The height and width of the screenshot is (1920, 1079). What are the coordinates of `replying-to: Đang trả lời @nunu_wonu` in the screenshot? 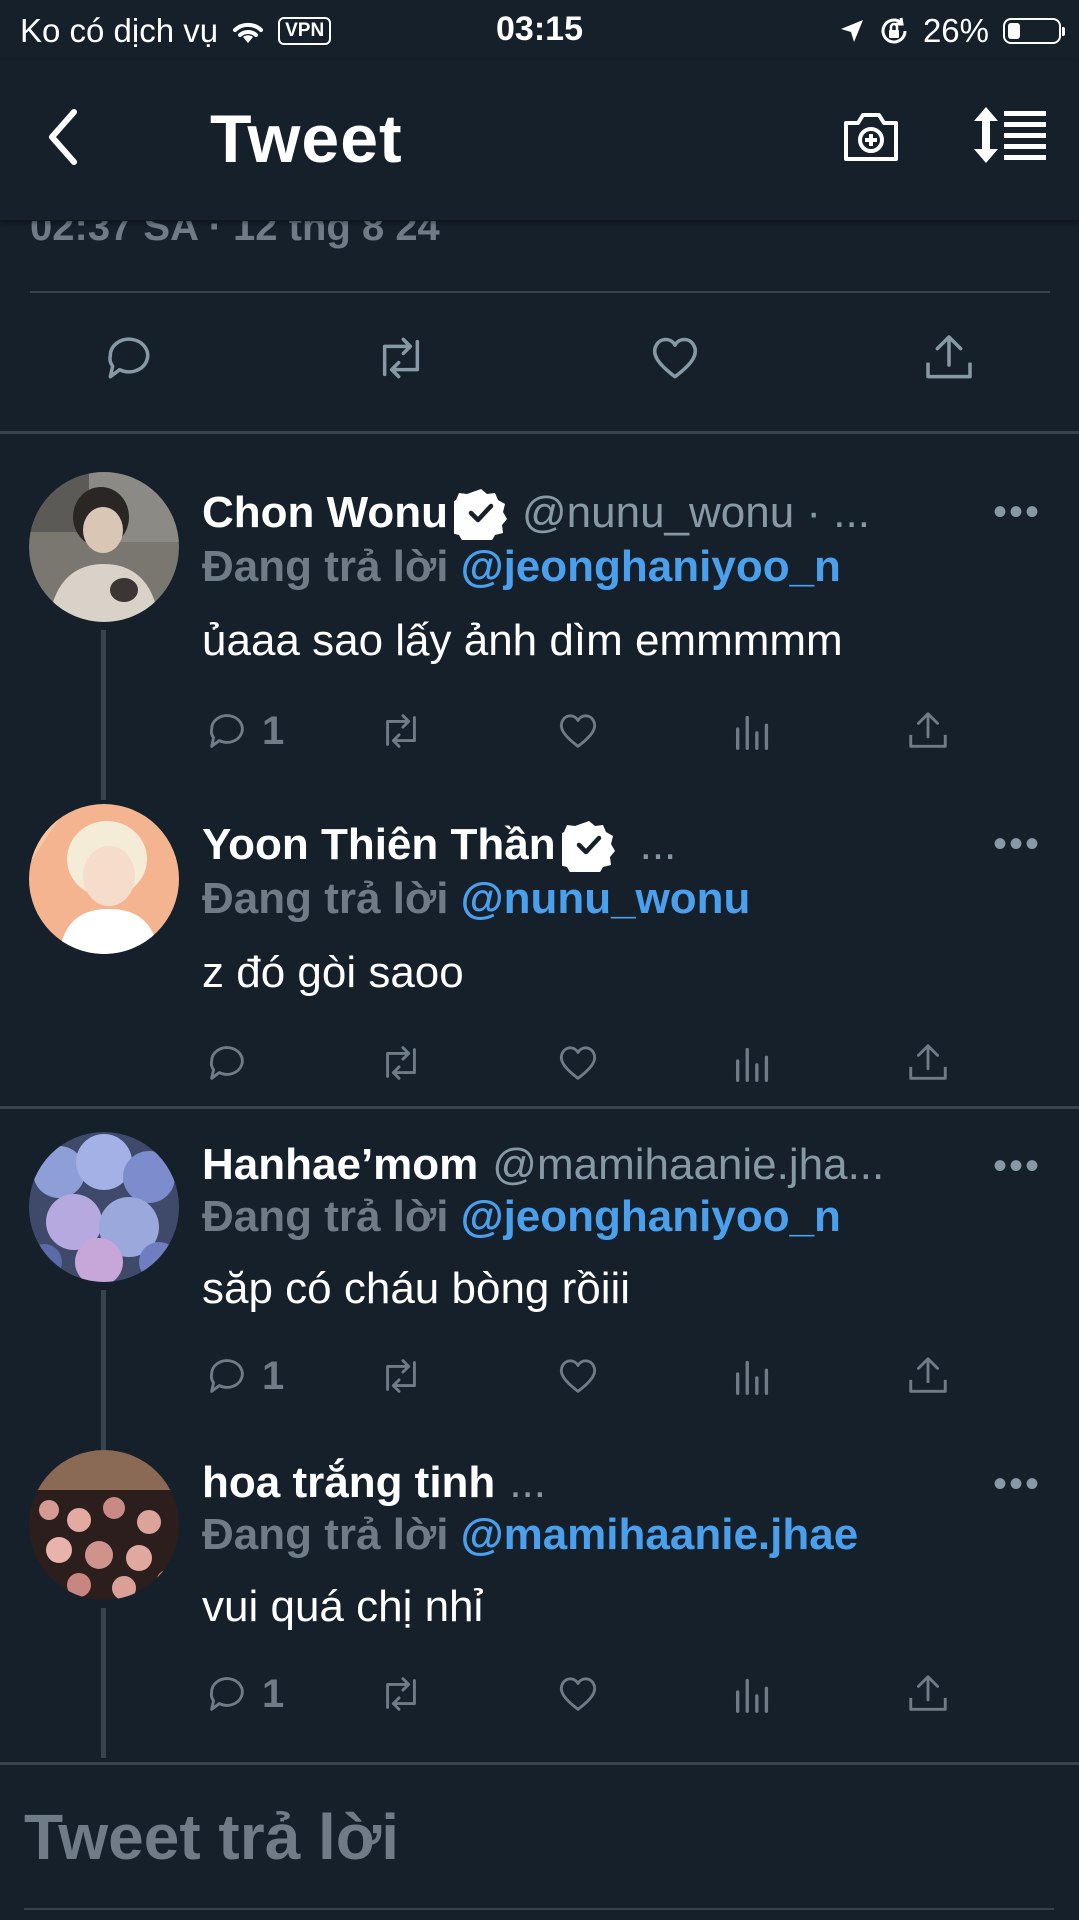 It's located at (476, 899).